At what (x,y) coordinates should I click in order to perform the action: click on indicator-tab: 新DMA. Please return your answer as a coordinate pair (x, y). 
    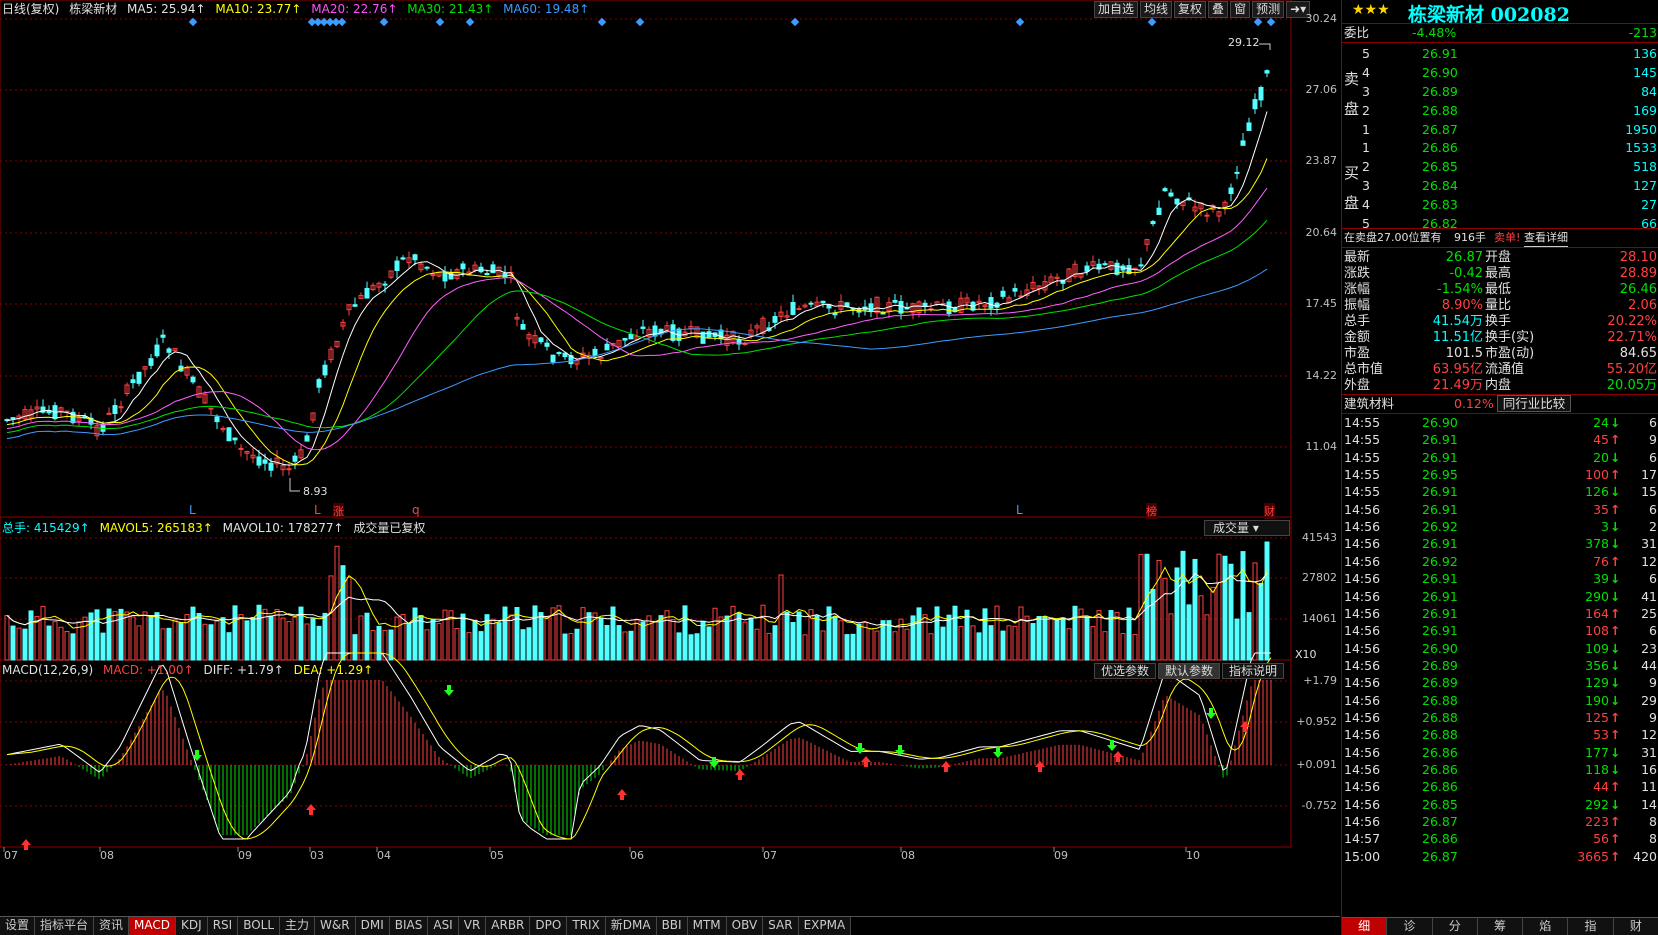
    Looking at the image, I should click on (631, 926).